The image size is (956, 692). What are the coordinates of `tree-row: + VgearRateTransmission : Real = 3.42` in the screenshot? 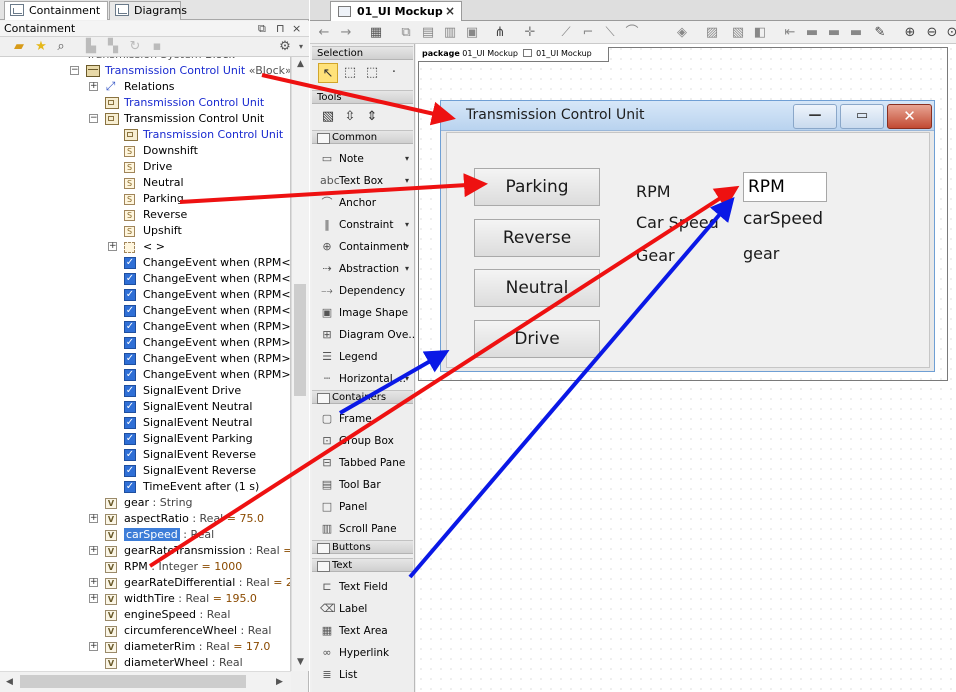 It's located at (145, 551).